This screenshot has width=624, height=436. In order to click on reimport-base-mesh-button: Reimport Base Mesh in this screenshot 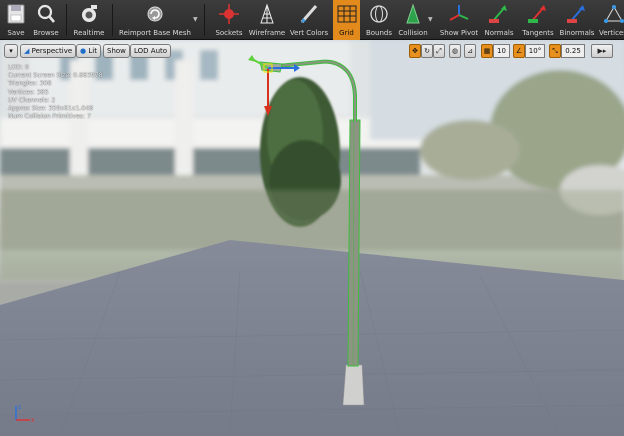, I will do `click(155, 20)`.